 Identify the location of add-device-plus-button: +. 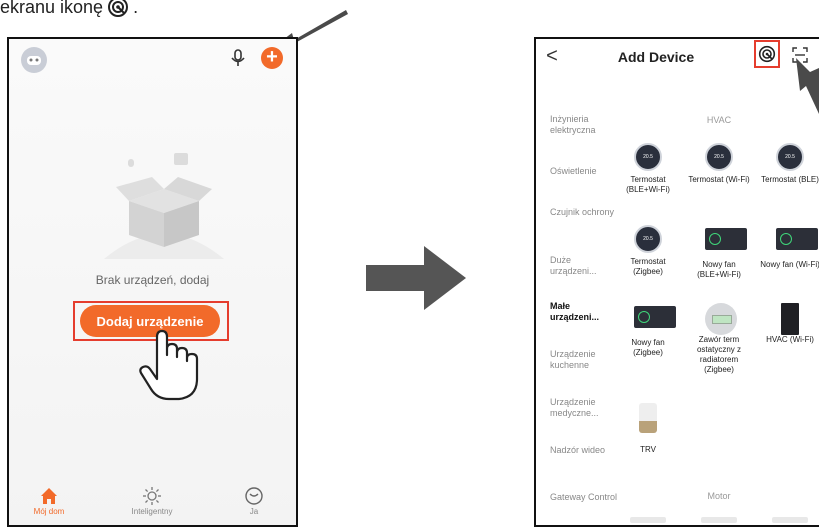
(272, 58).